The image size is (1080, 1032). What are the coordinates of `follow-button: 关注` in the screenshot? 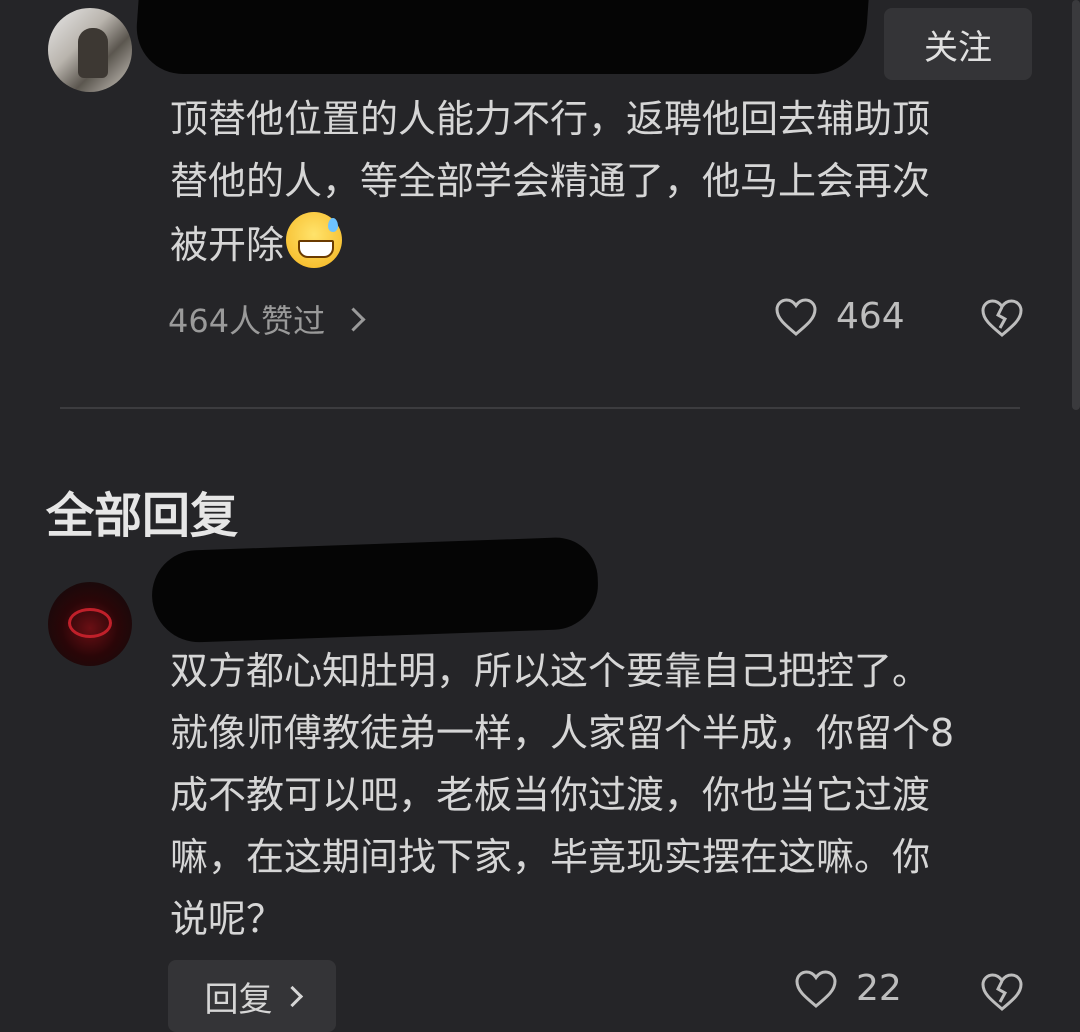 It's located at (958, 44).